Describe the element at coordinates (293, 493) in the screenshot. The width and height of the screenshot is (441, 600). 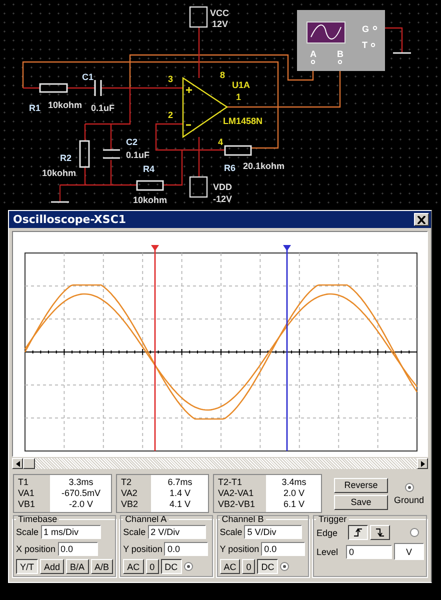
I see `readout-value: 2.0 V` at that location.